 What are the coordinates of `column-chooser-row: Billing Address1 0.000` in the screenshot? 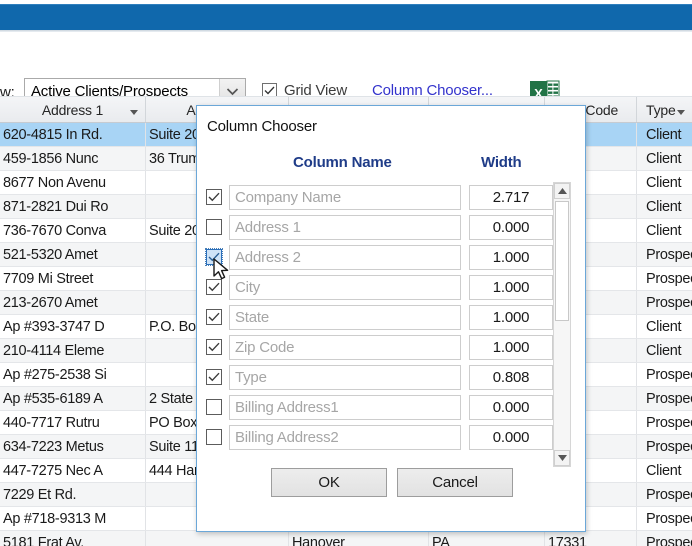 It's located at (392, 407).